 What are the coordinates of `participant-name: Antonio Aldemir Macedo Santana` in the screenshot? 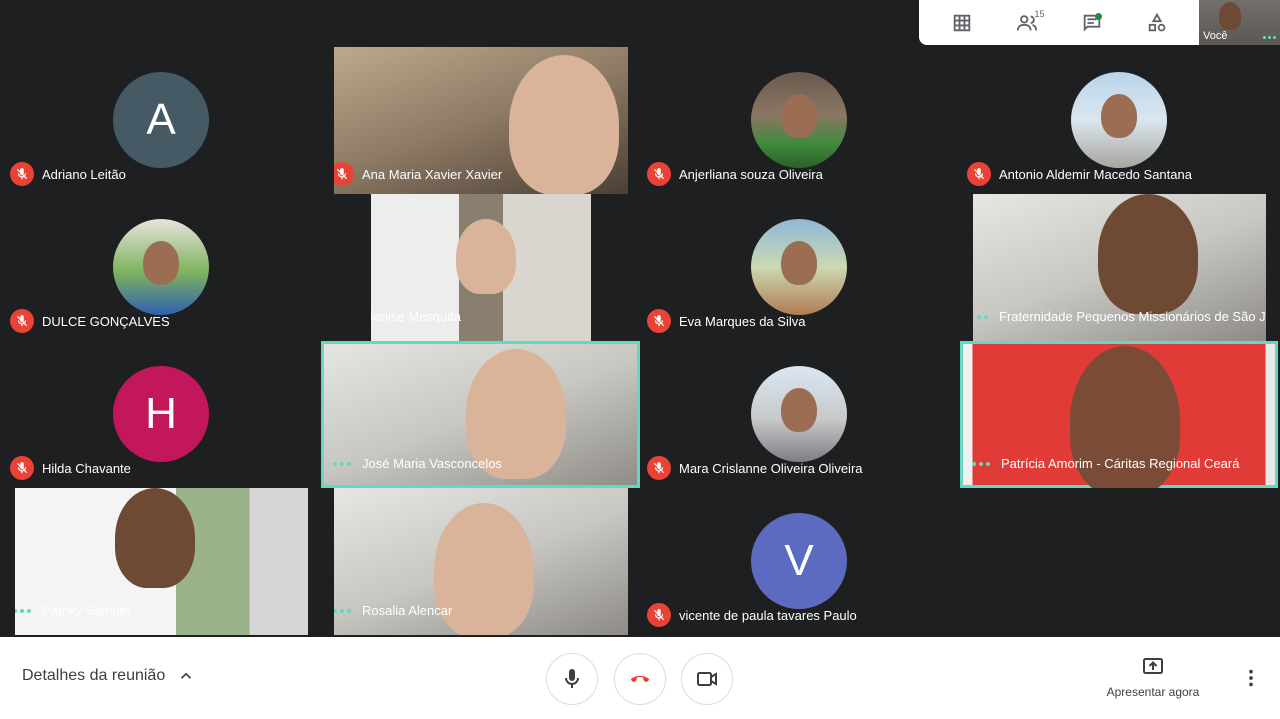 It's located at (1095, 174).